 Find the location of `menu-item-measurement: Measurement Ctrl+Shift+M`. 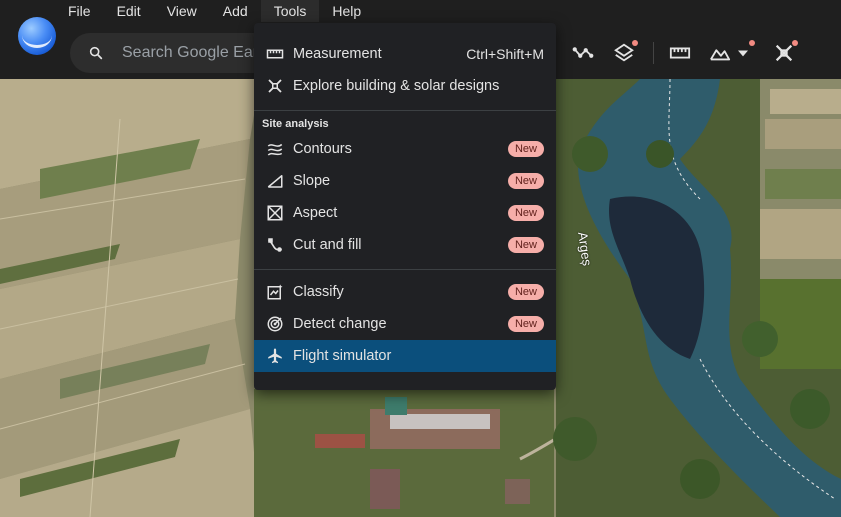

menu-item-measurement: Measurement Ctrl+Shift+M is located at coordinates (405, 54).